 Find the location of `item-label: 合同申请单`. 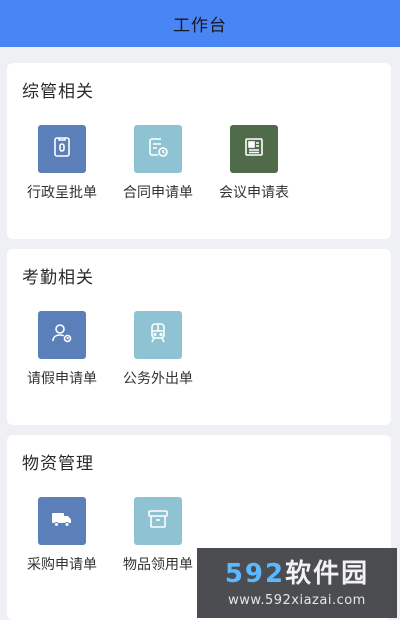

item-label: 合同申请单 is located at coordinates (158, 193).